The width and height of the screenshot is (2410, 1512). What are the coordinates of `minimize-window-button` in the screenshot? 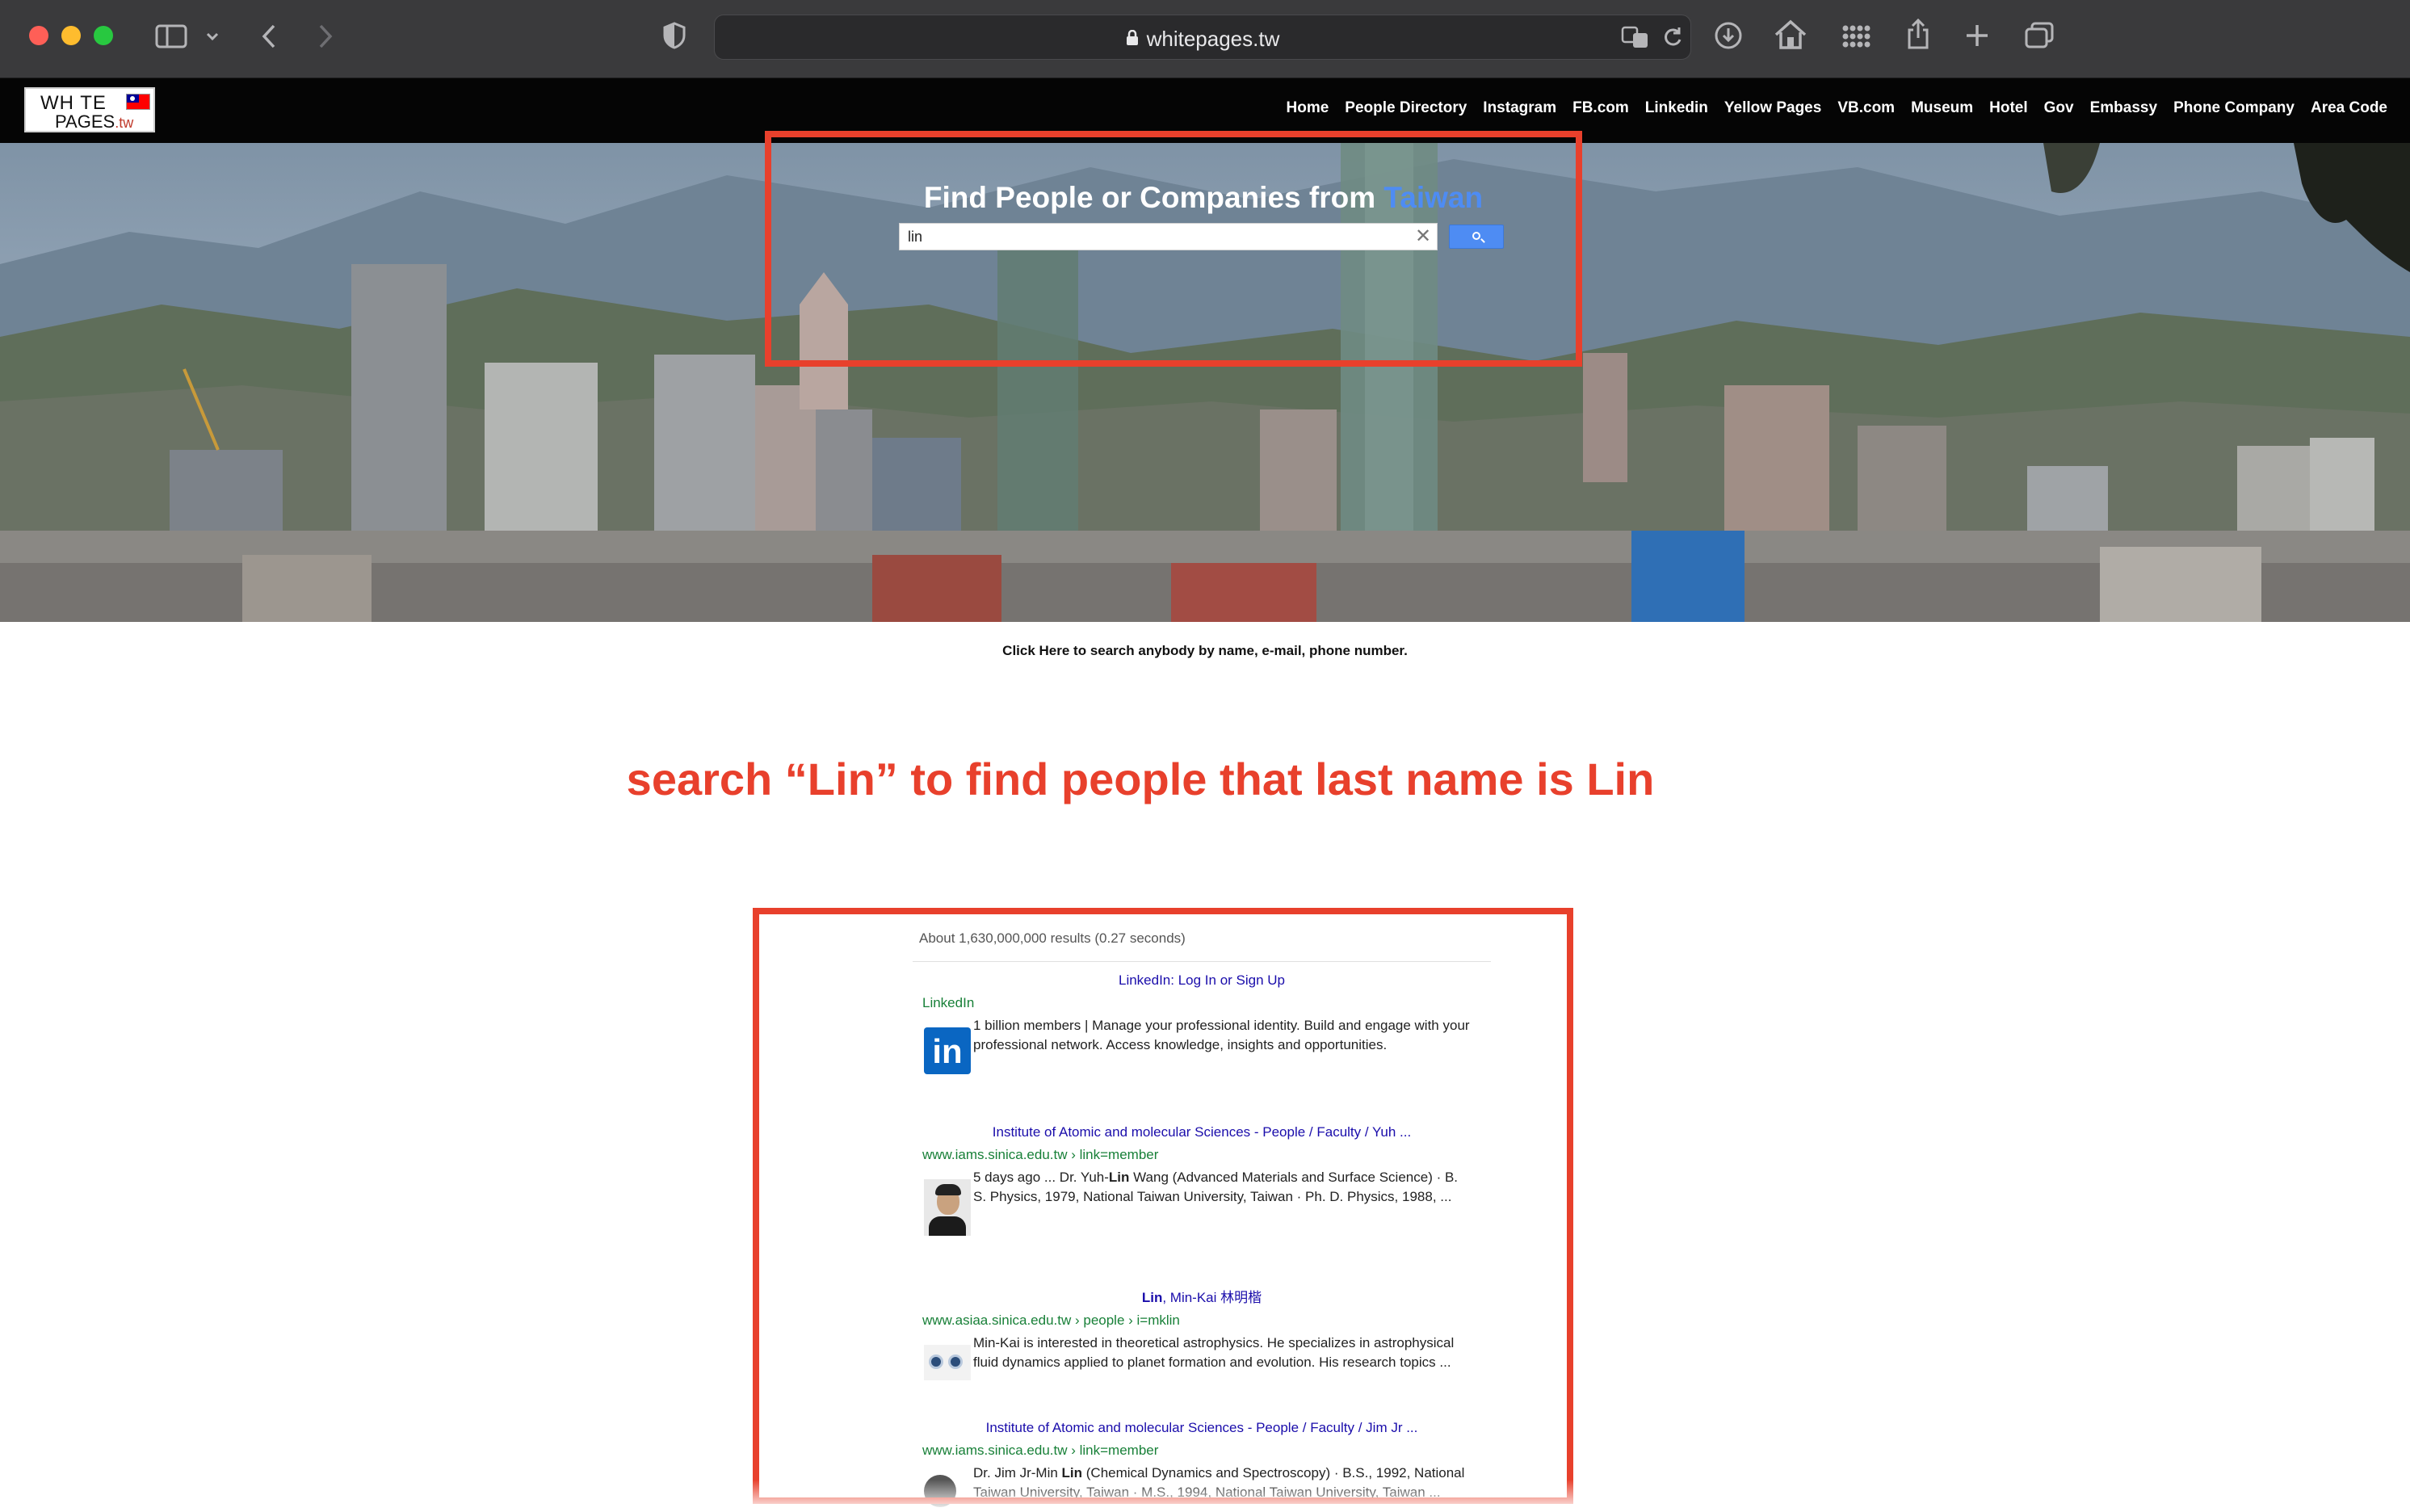 It's located at (71, 36).